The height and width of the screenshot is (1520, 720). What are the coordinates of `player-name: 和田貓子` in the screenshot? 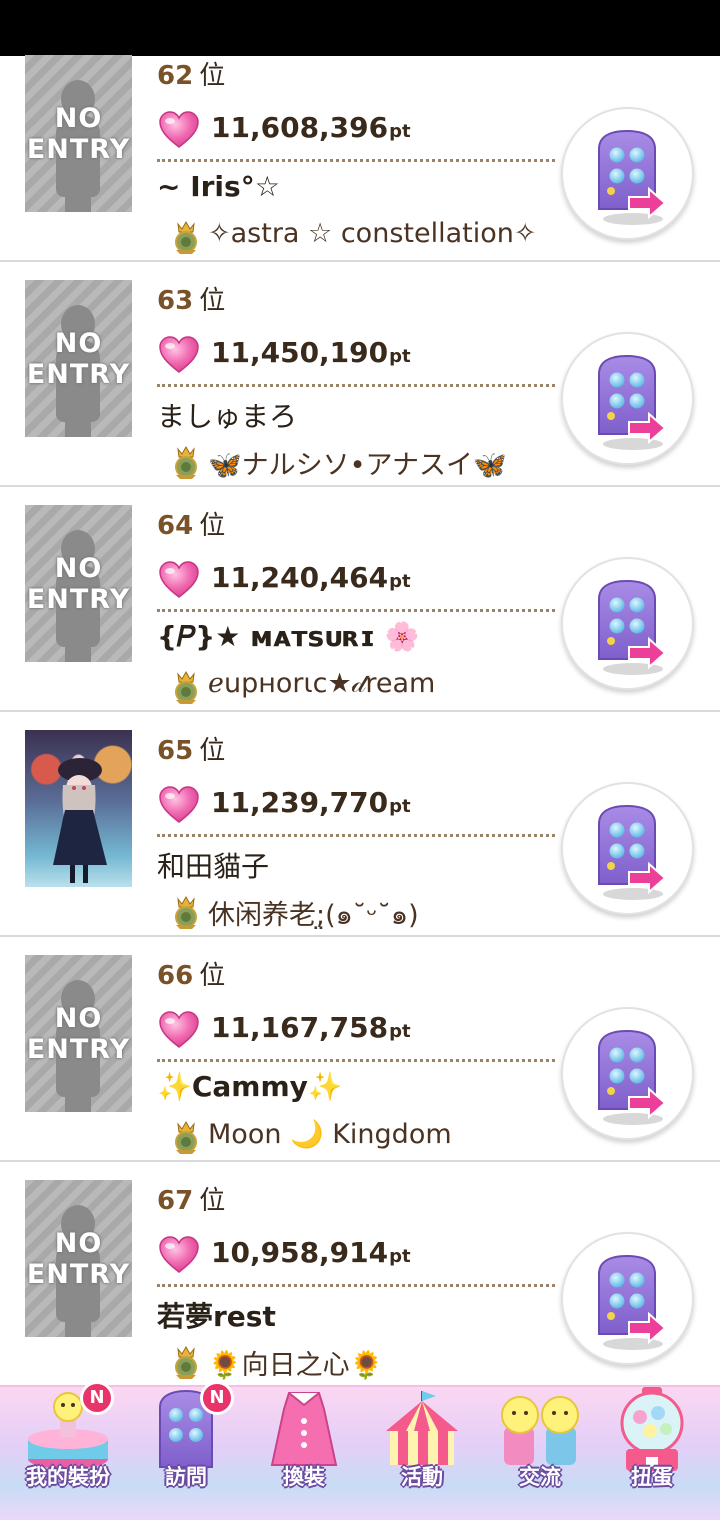 It's located at (213, 865).